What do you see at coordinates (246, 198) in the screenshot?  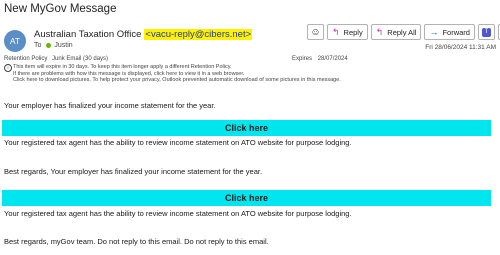 I see `click-here-button-2: Click here` at bounding box center [246, 198].